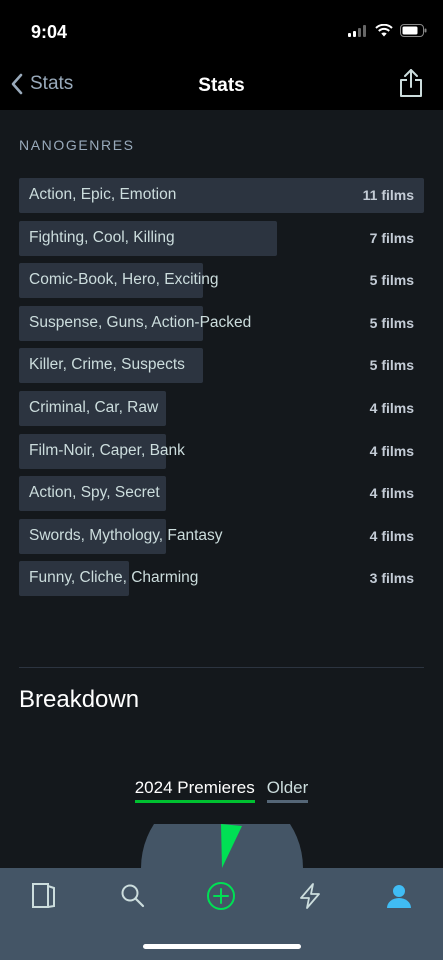  I want to click on nanogenre-name: Action, Spy, Secret, so click(94, 493).